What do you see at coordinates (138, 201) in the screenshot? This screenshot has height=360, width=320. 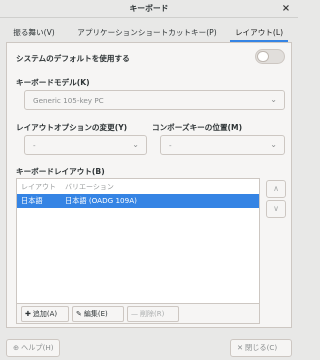 I see `list-item: 日本語 日本語 (OADG 109A)` at bounding box center [138, 201].